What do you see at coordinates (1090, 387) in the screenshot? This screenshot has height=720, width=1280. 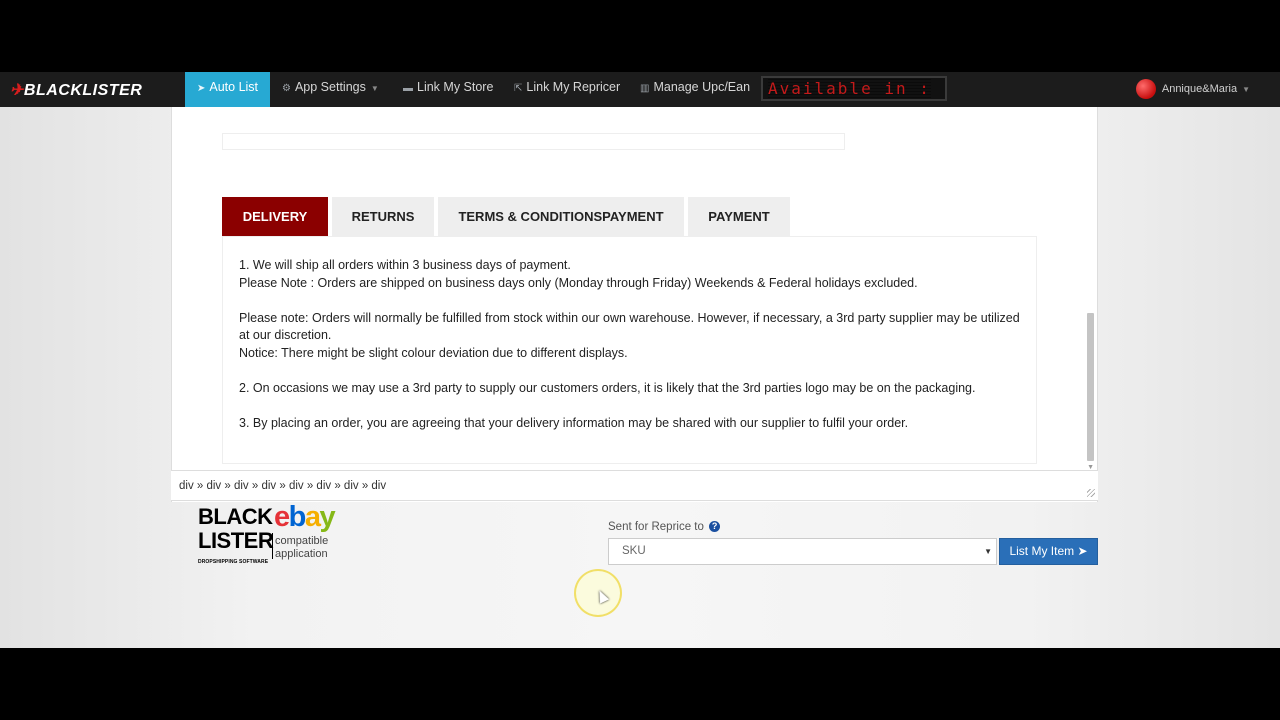 I see `editor-scrollbar` at bounding box center [1090, 387].